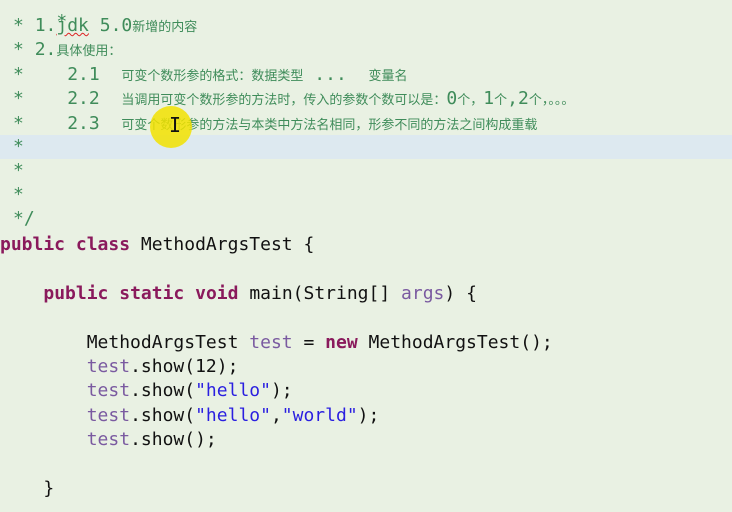  What do you see at coordinates (366, 195) in the screenshot?
I see `comment-line-8: *` at bounding box center [366, 195].